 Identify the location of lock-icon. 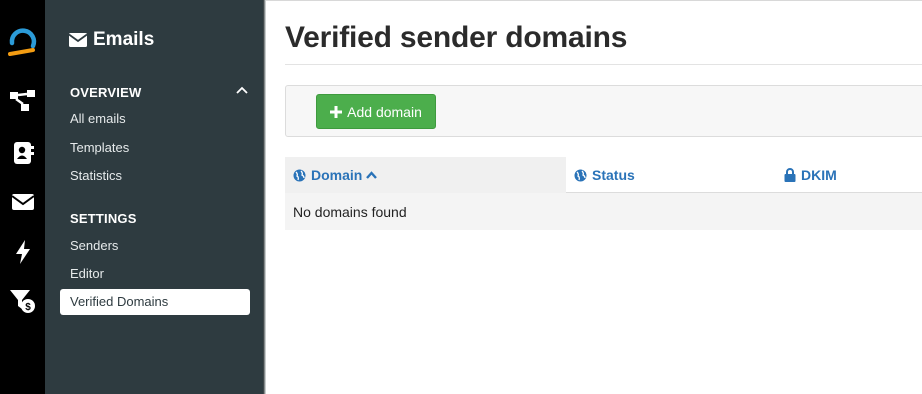
(790, 175).